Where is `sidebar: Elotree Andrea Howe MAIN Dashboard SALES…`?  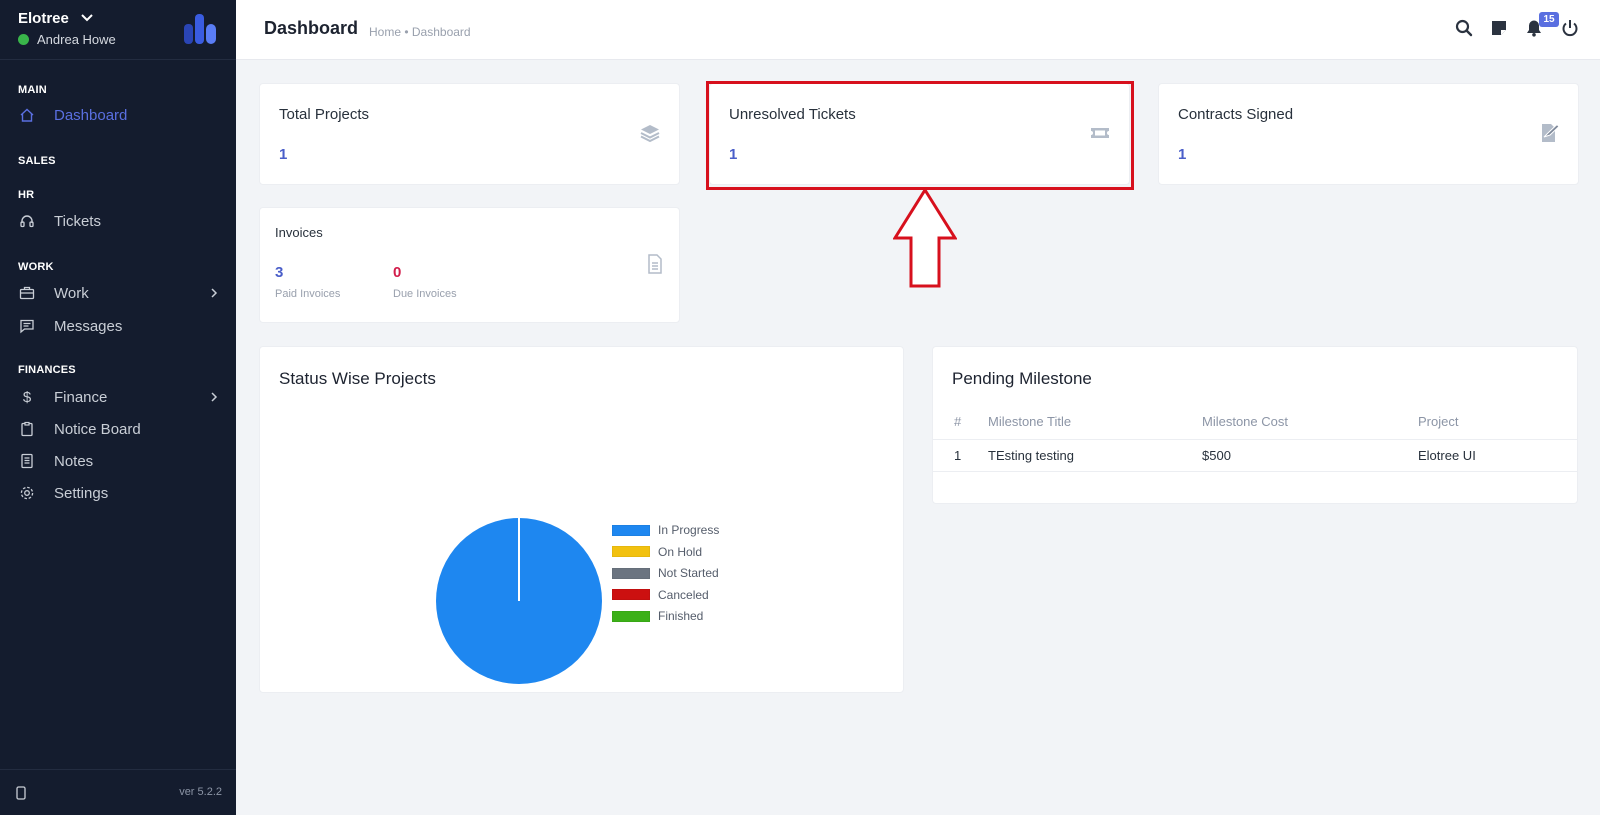
sidebar: Elotree Andrea Howe MAIN Dashboard SALES… is located at coordinates (118, 407).